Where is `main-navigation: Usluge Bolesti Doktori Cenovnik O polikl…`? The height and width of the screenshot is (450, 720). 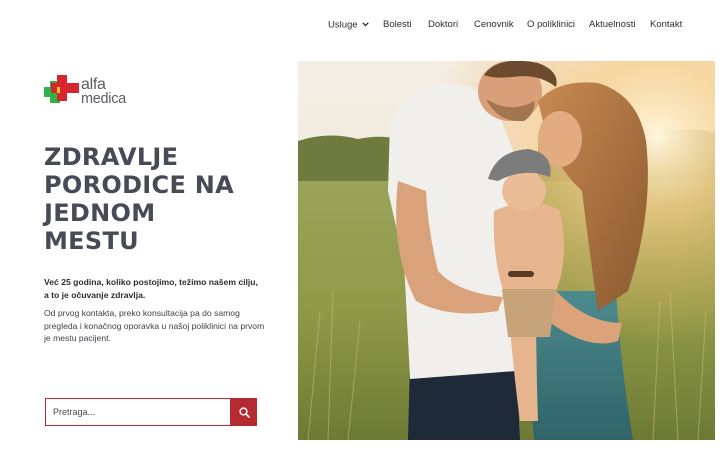 main-navigation: Usluge Bolesti Doktori Cenovnik O polikl… is located at coordinates (360, 26).